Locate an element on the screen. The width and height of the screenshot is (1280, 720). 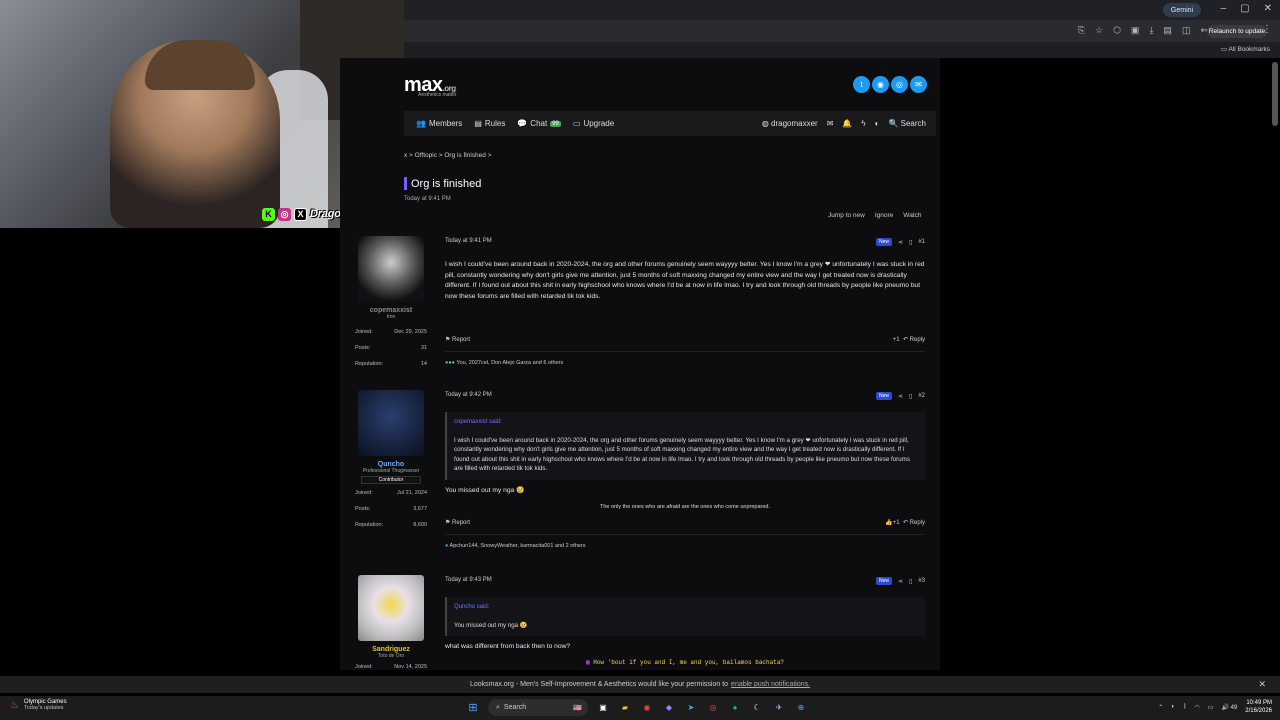
system-tray: ⌃ ◐ ᛒ ◠ ▭ 🔊 49 10:49 PM 2/16/2026 is located at coordinates (1215, 707).